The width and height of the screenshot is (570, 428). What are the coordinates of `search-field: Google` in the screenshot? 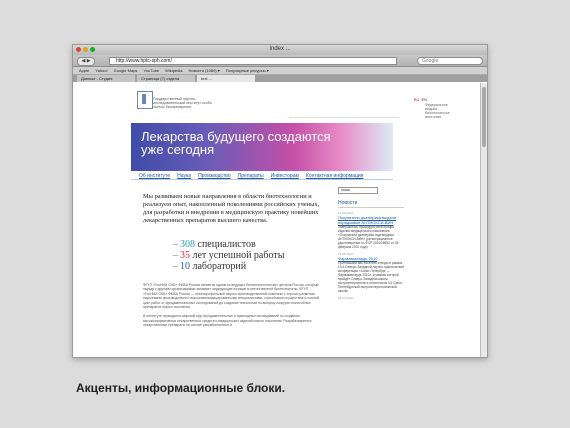 It's located at (450, 61).